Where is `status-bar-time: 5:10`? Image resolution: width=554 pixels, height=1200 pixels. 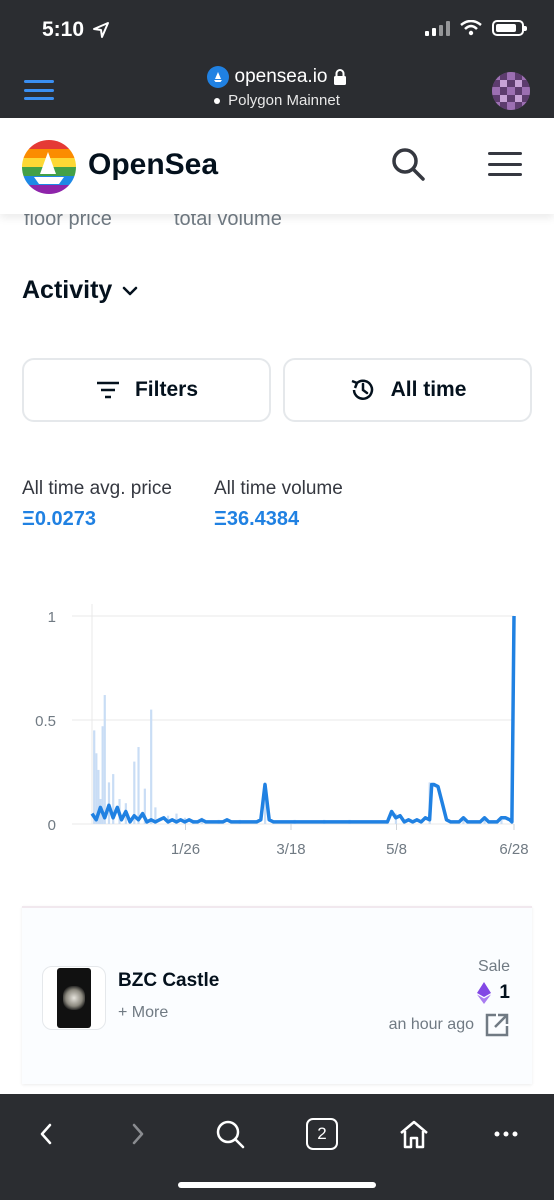 status-bar-time: 5:10 is located at coordinates (76, 30).